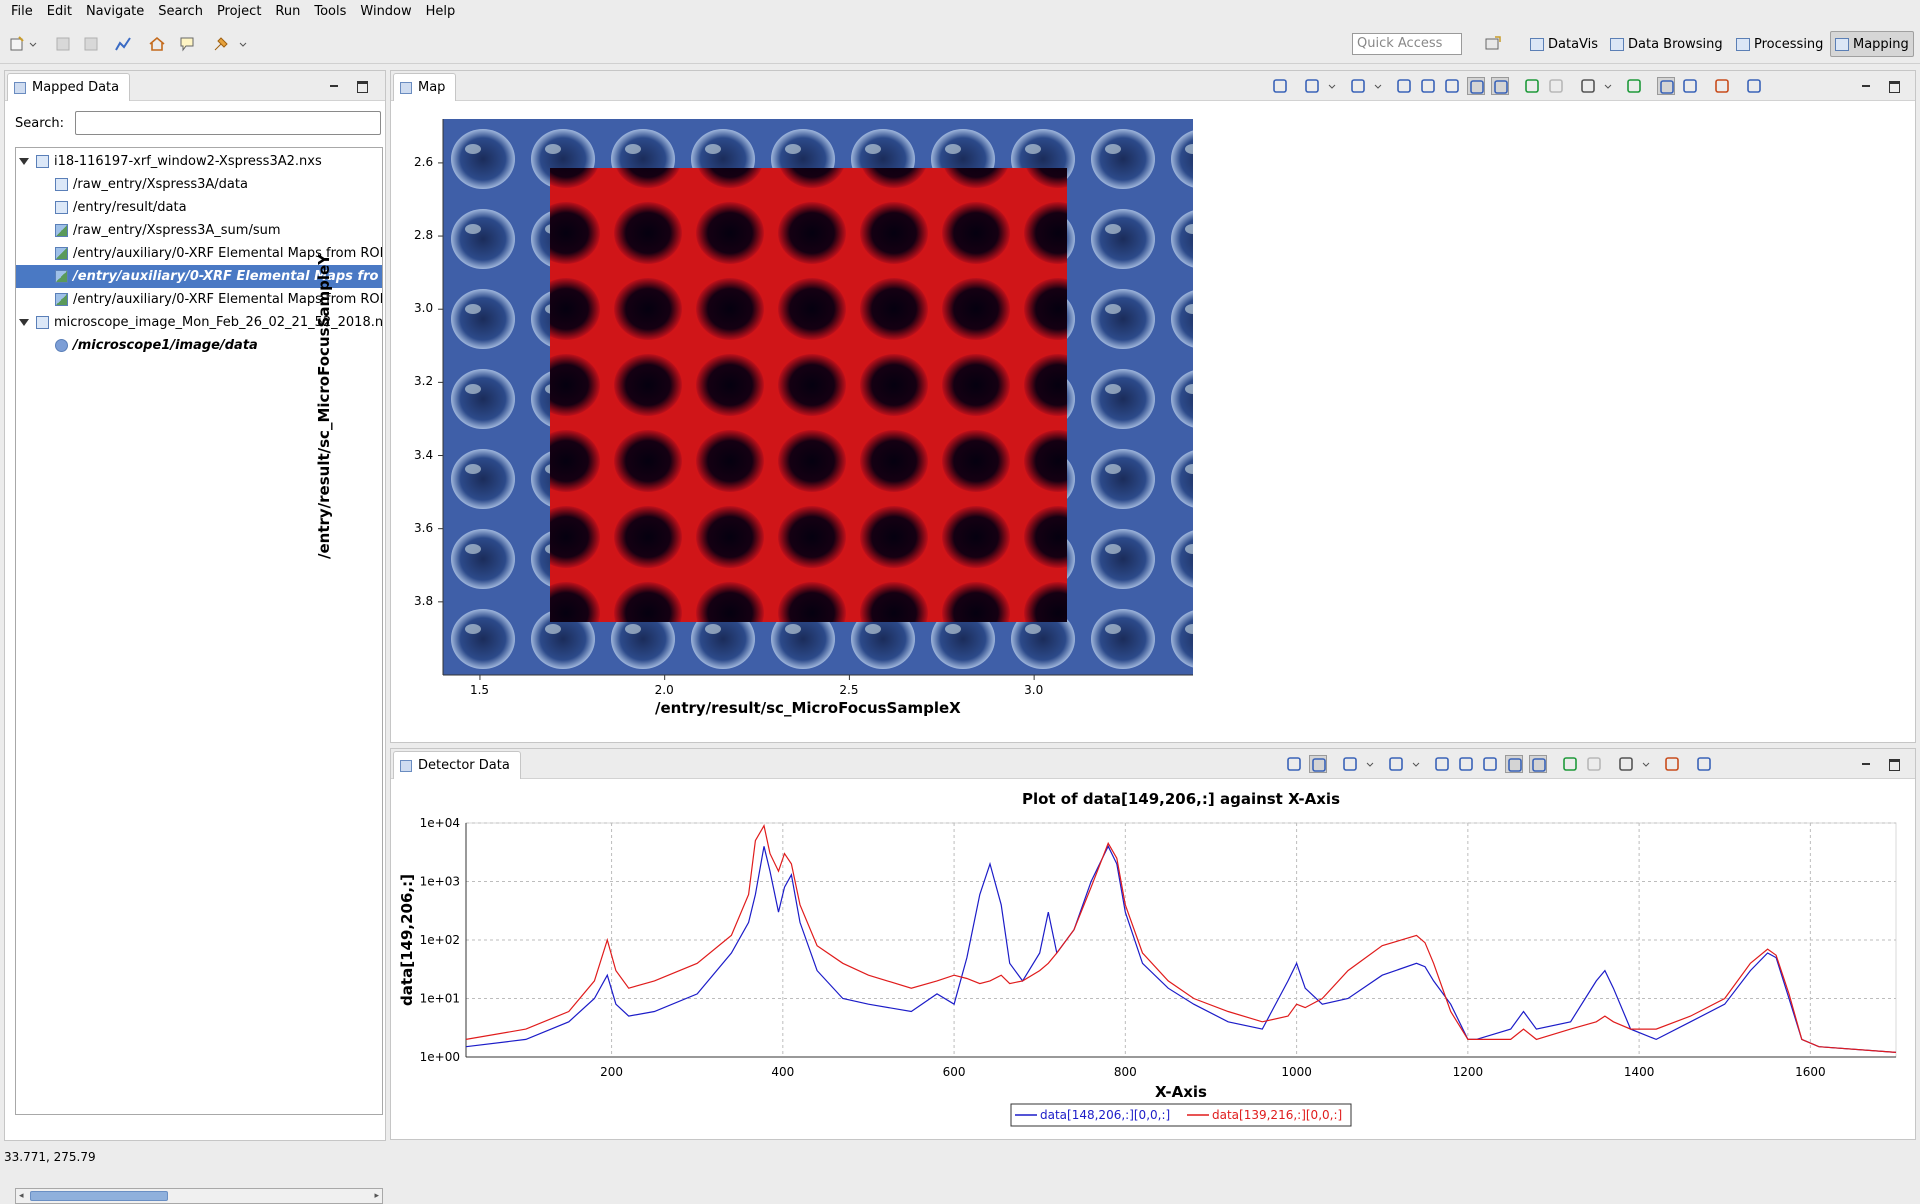  I want to click on chart-icon, so click(123, 44).